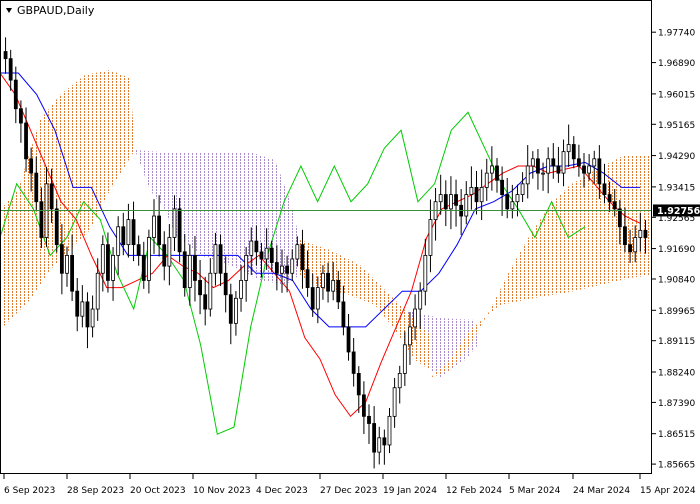 This screenshot has height=504, width=700. I want to click on x-tick-label: 20 Oct 2023, so click(158, 491).